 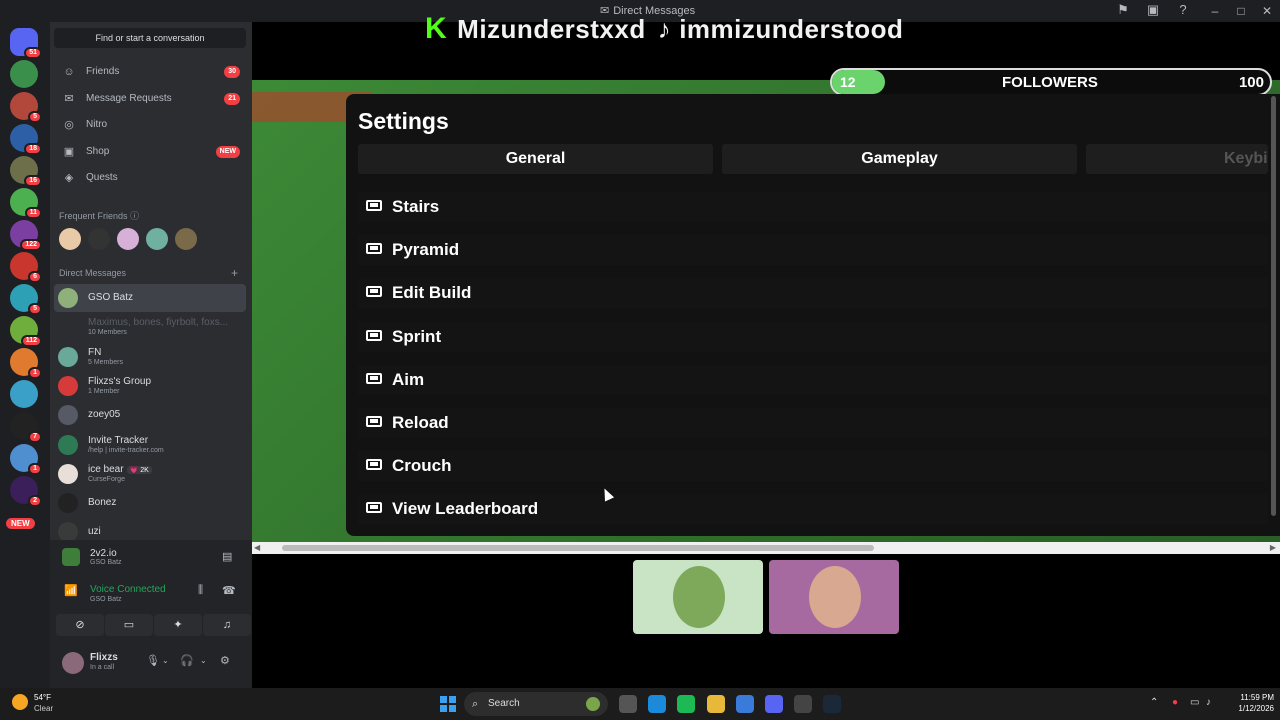 What do you see at coordinates (227, 556) in the screenshot?
I see `game-activity-icon: ▤` at bounding box center [227, 556].